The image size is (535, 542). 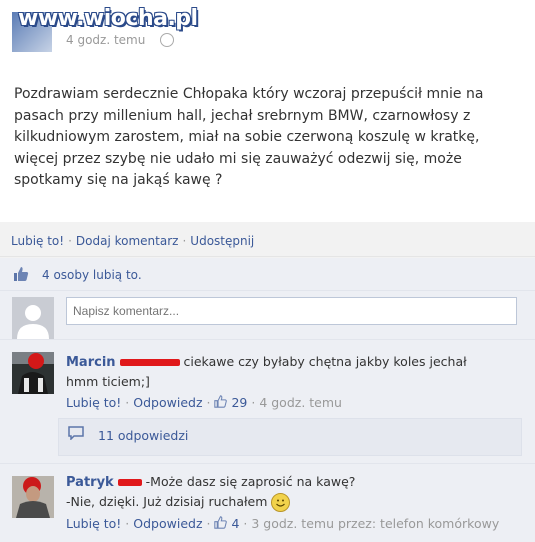 What do you see at coordinates (33, 322) in the screenshot?
I see `default-avatar-icon` at bounding box center [33, 322].